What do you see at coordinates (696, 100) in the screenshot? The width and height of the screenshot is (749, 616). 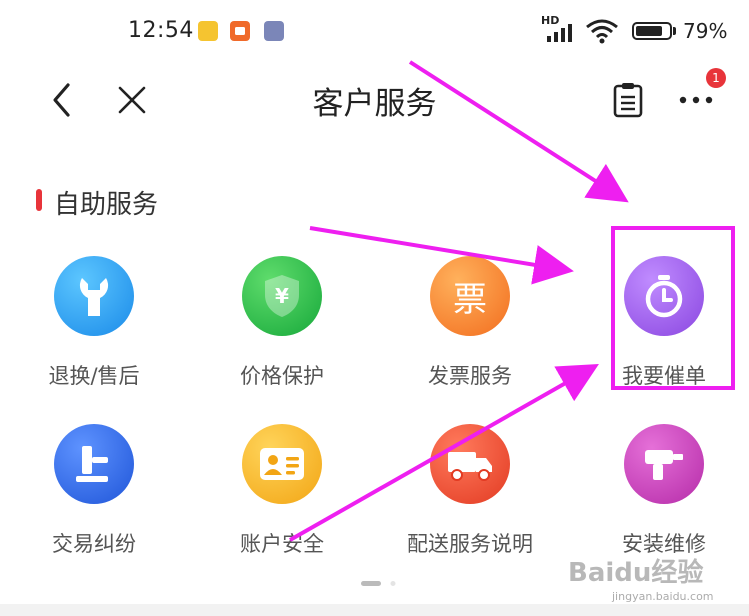 I see `more-dots-icon` at bounding box center [696, 100].